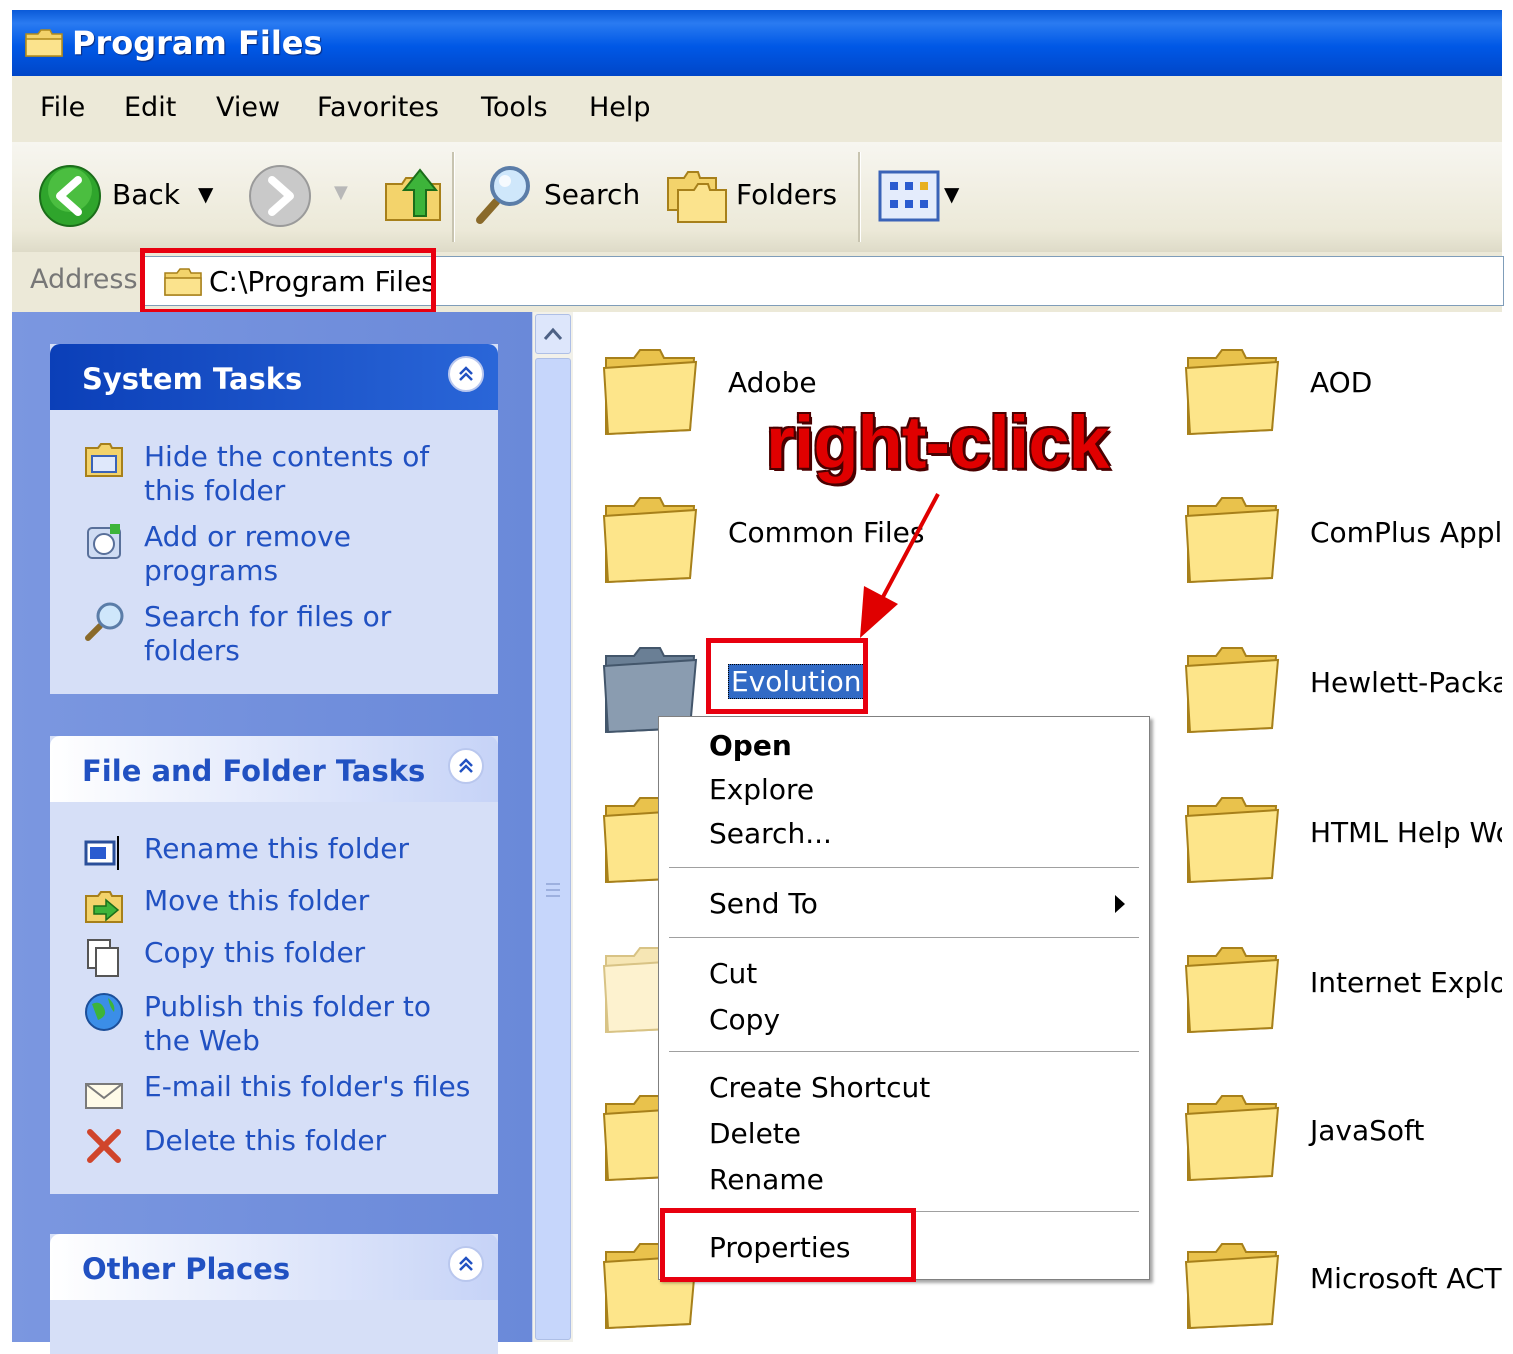 The width and height of the screenshot is (1513, 1354). I want to click on rename-icon, so click(101, 853).